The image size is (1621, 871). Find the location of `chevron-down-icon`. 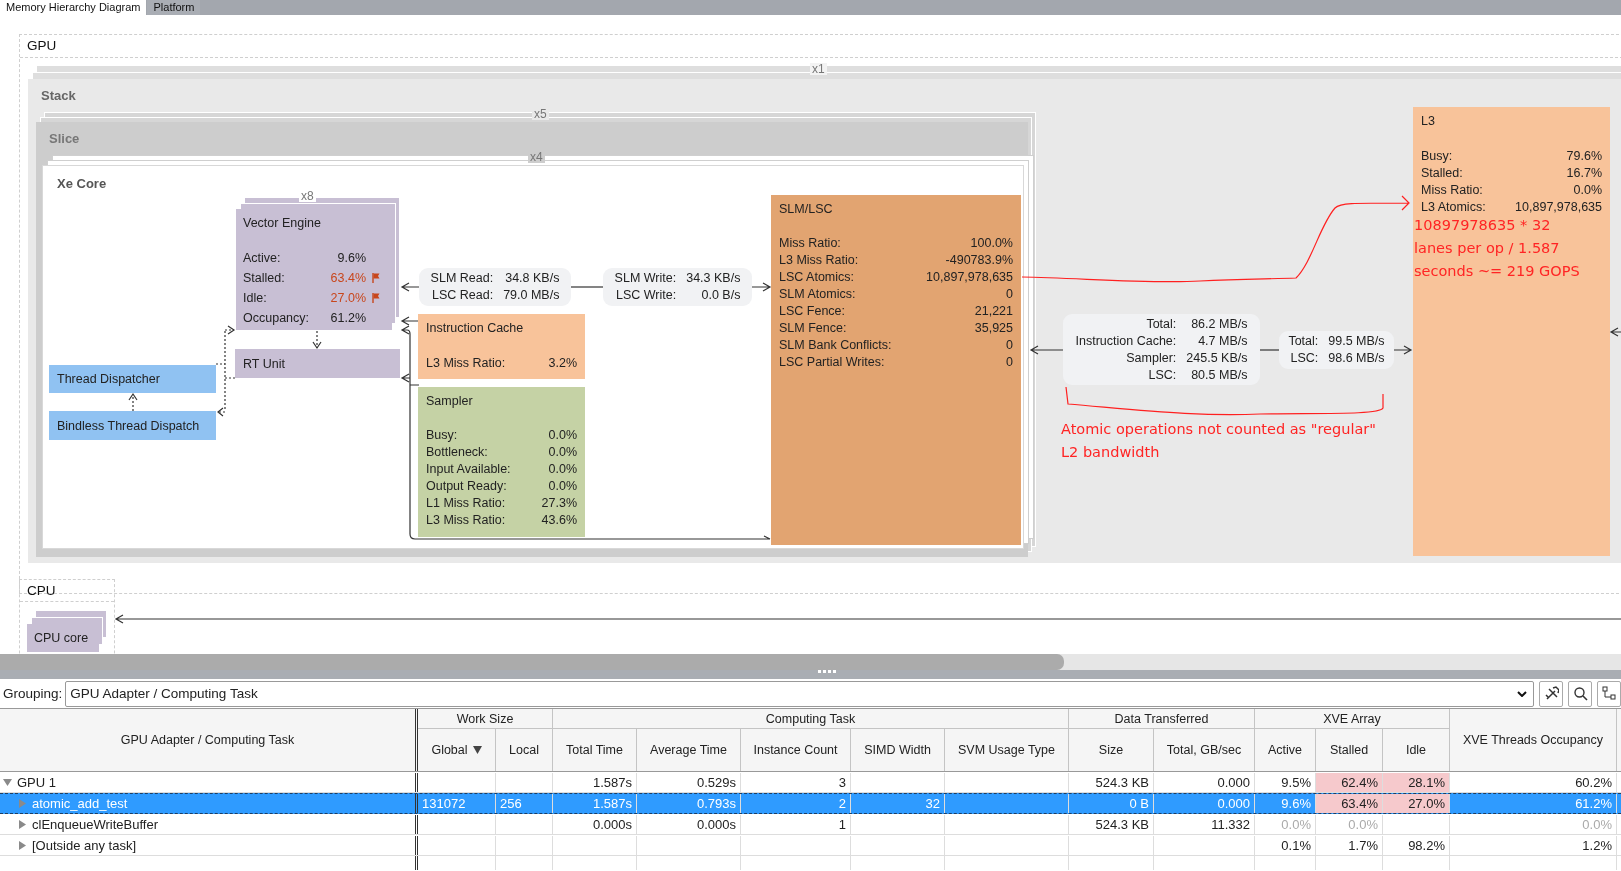

chevron-down-icon is located at coordinates (1522, 693).